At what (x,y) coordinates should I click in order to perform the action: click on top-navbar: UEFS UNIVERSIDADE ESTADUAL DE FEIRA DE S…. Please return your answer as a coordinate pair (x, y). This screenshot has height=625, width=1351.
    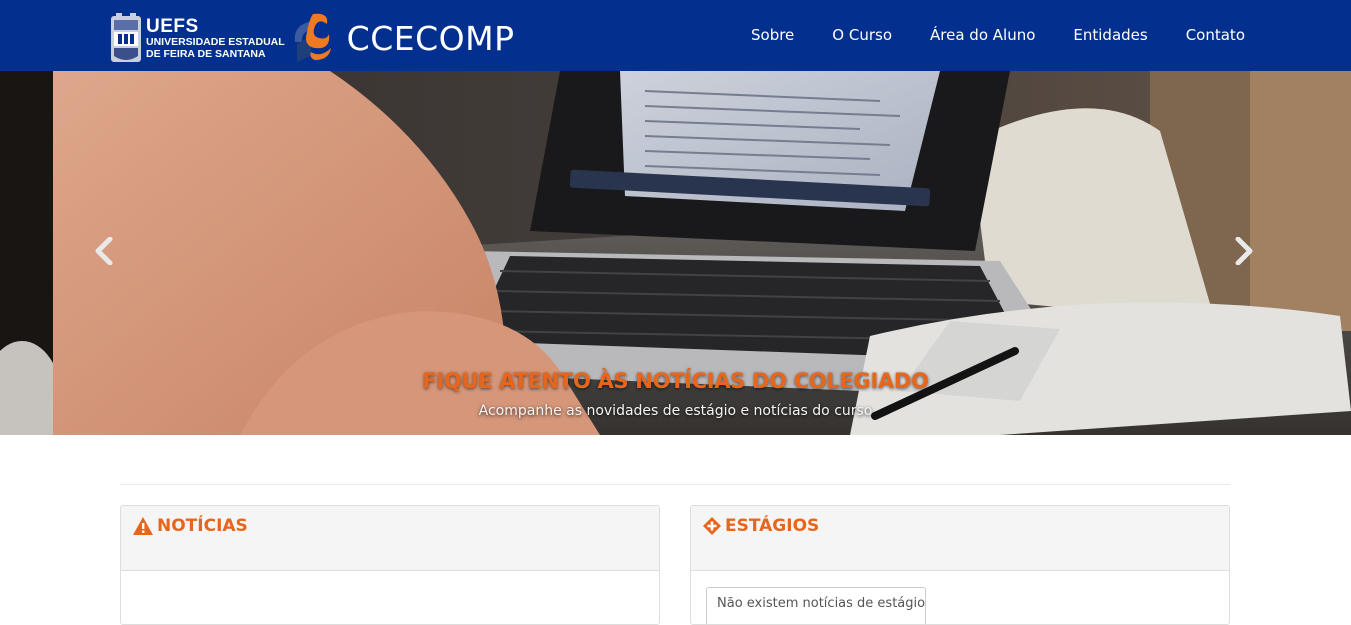
    Looking at the image, I should click on (675, 35).